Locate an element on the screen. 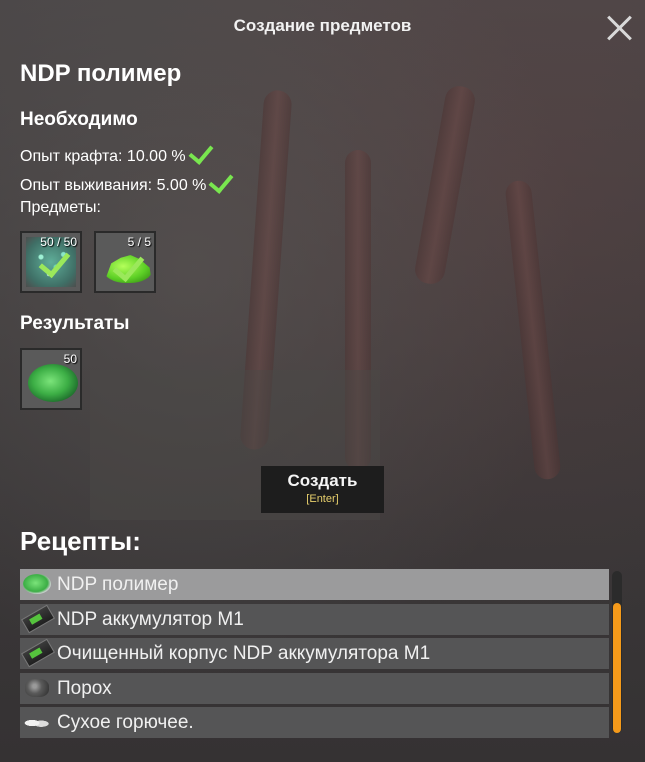  create-button: Создать [Enter] is located at coordinates (322, 489).